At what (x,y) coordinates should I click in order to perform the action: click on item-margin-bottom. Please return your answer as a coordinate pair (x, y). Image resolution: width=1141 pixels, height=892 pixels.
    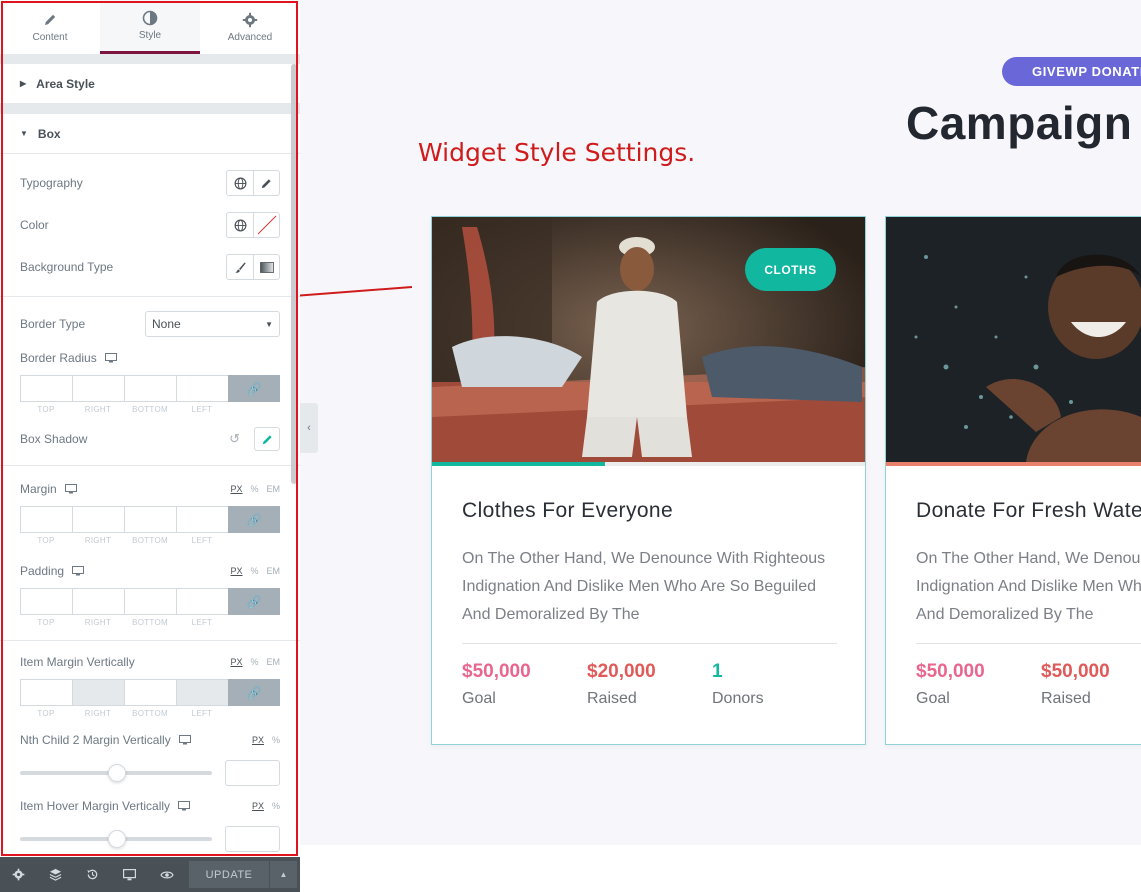
    Looking at the image, I should click on (150, 692).